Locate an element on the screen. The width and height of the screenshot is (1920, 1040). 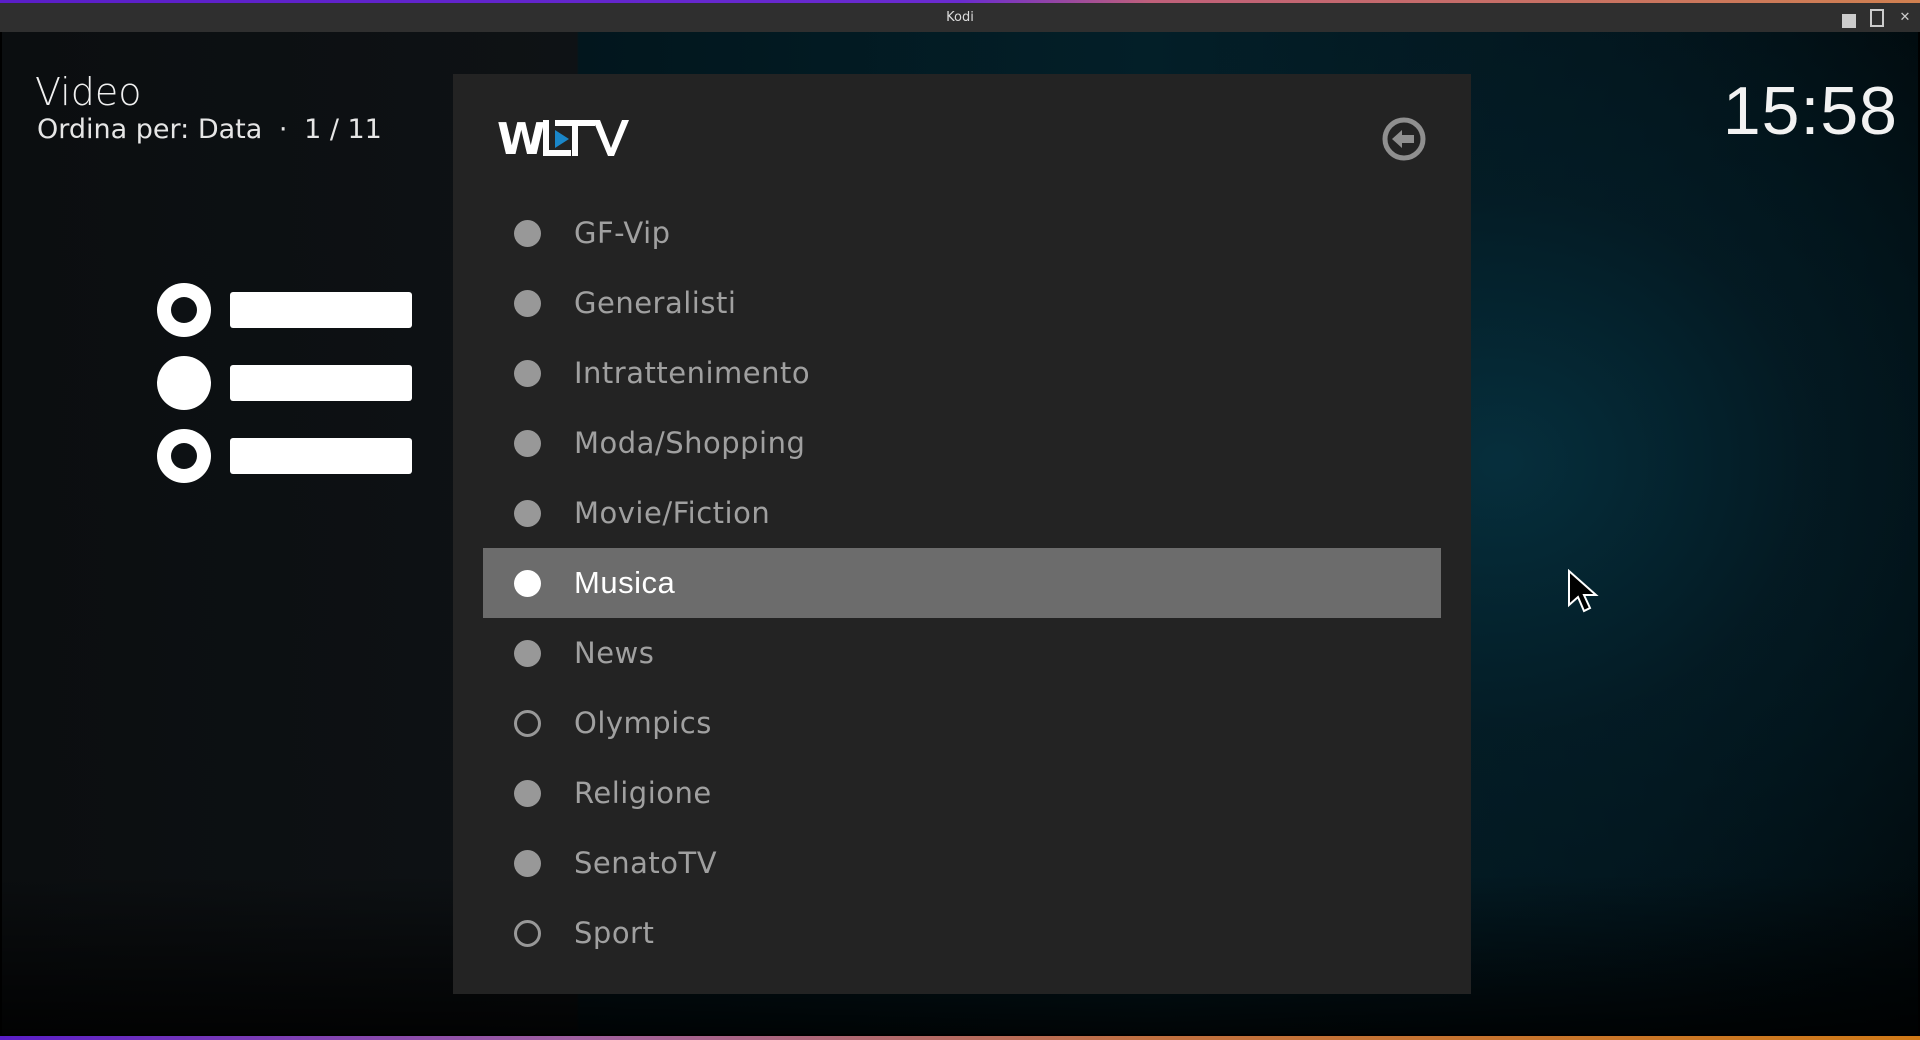
window-controls: ✕ is located at coordinates (1877, 17).